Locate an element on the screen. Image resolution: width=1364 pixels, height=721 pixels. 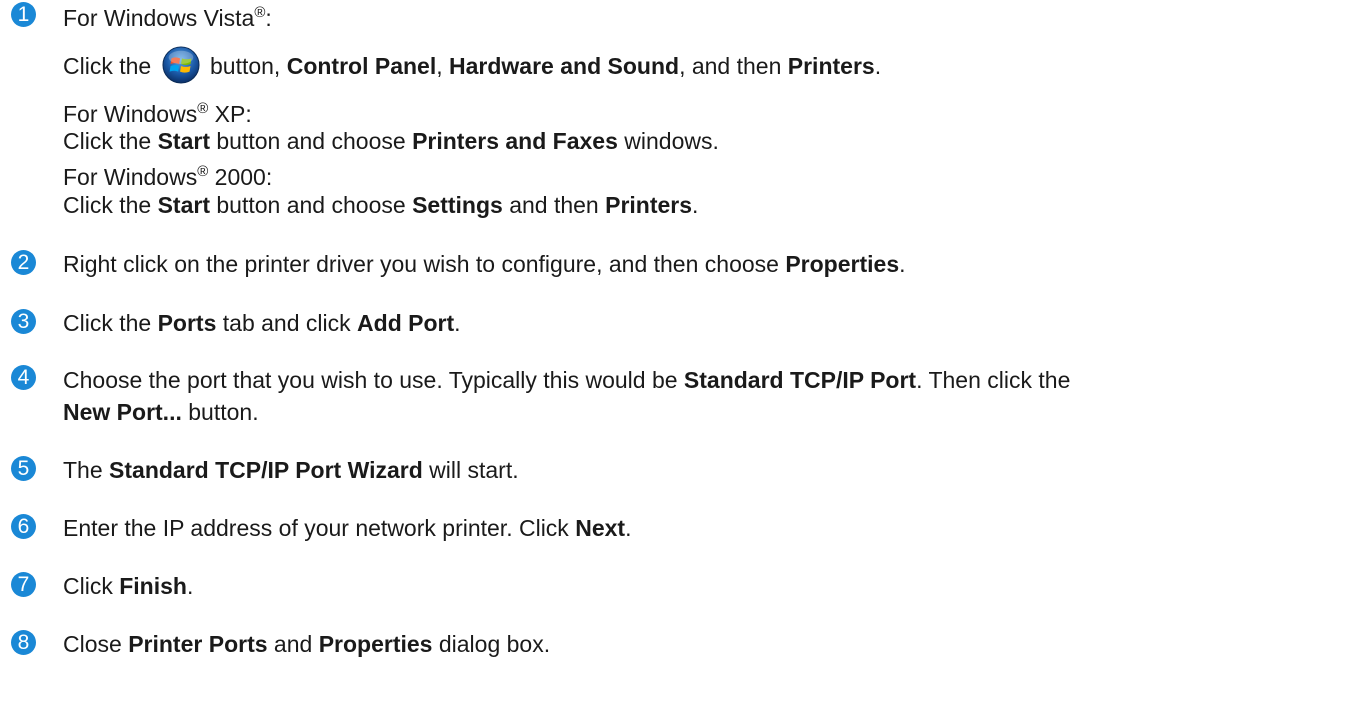
step-number-badge: 4 is located at coordinates (23, 377).